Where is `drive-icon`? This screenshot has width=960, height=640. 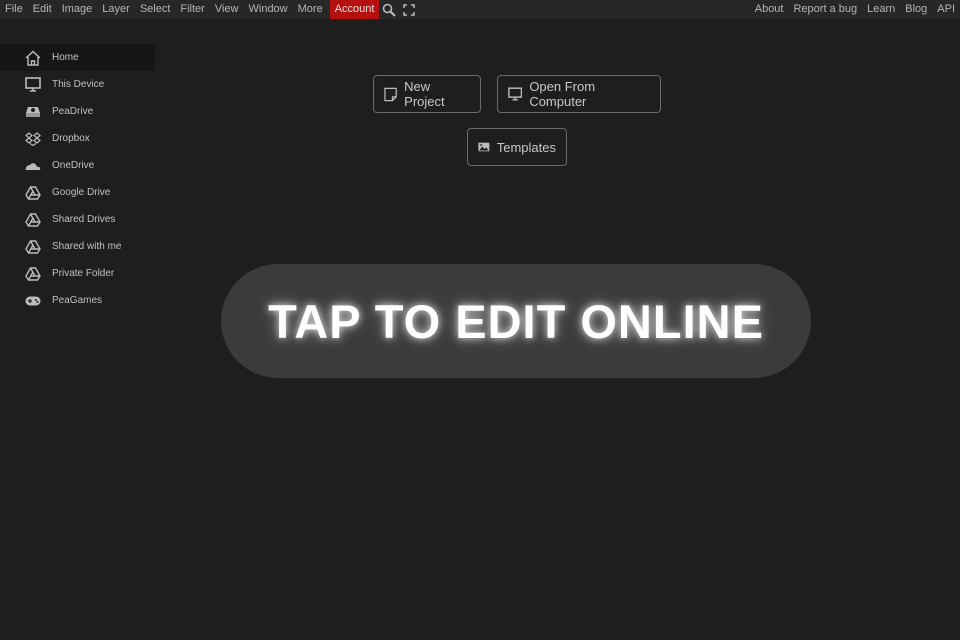 drive-icon is located at coordinates (33, 112).